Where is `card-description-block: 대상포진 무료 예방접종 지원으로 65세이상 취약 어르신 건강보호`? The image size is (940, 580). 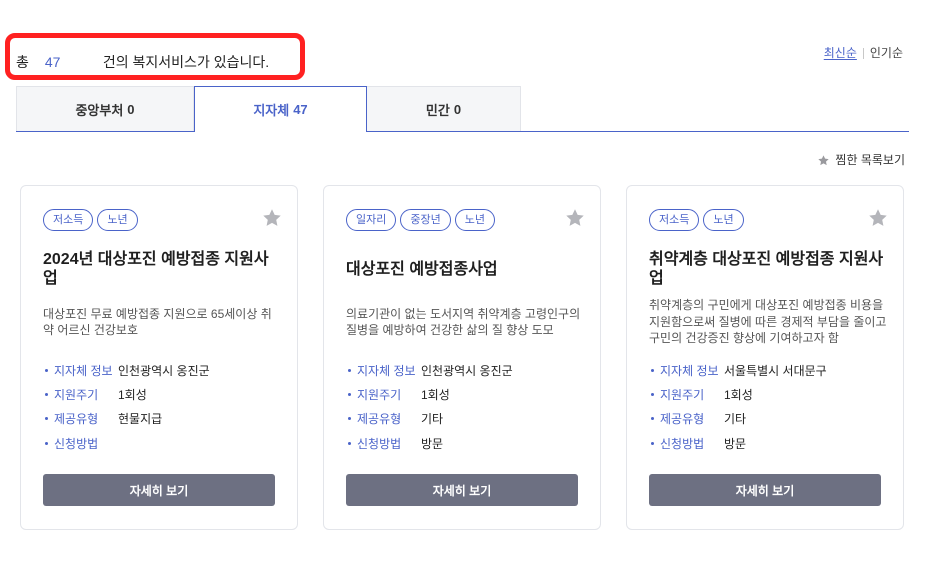
card-description-block: 대상포진 무료 예방접종 지원으로 65세이상 취약 어르신 건강보호 is located at coordinates (162, 322).